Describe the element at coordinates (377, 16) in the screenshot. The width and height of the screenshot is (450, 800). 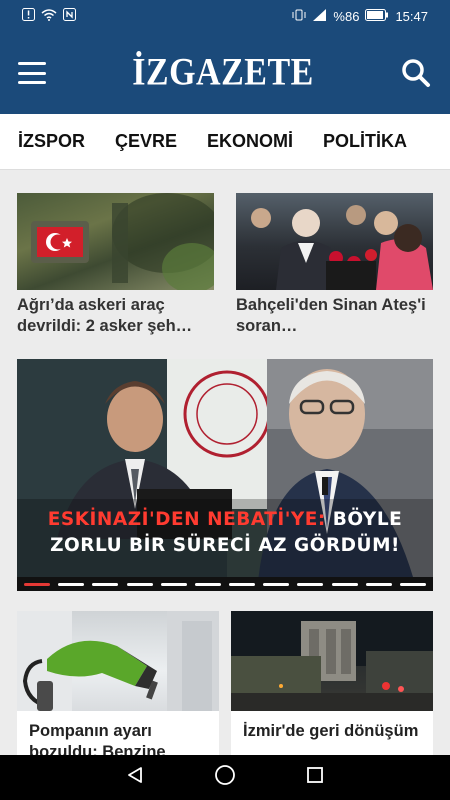
I see `battery-icon` at that location.